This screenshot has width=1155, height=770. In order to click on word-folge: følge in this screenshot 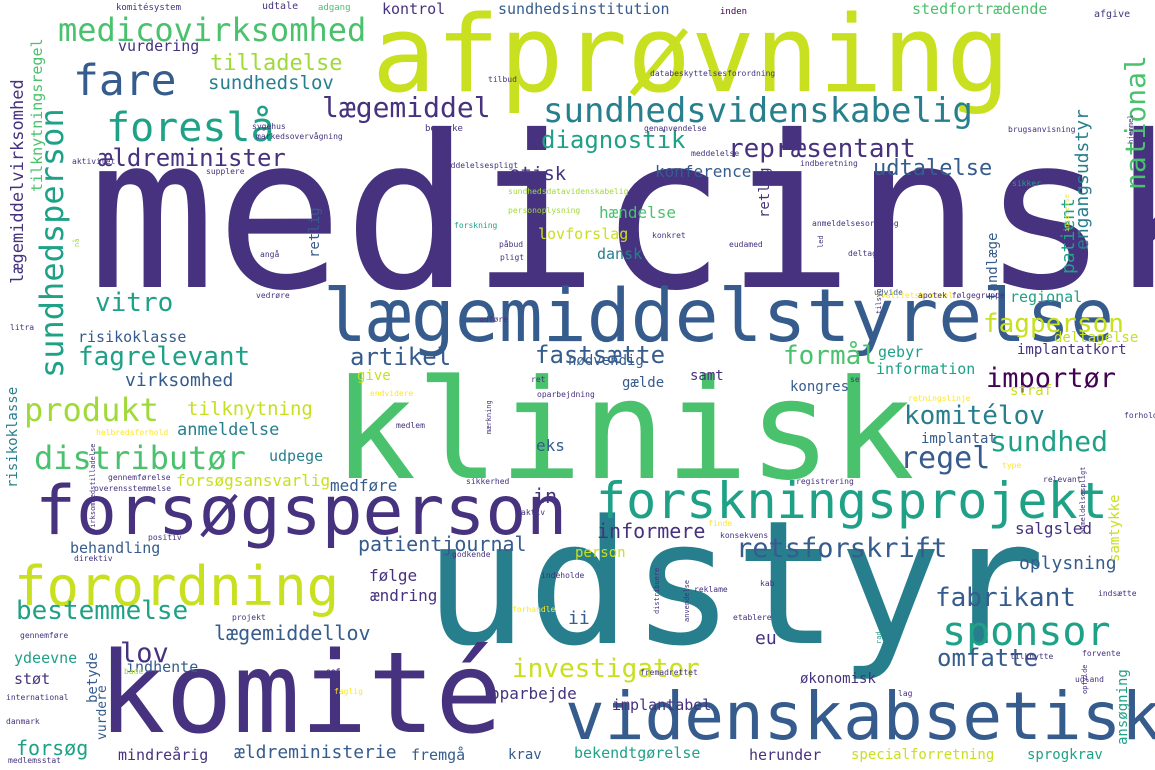, I will do `click(393, 575)`.